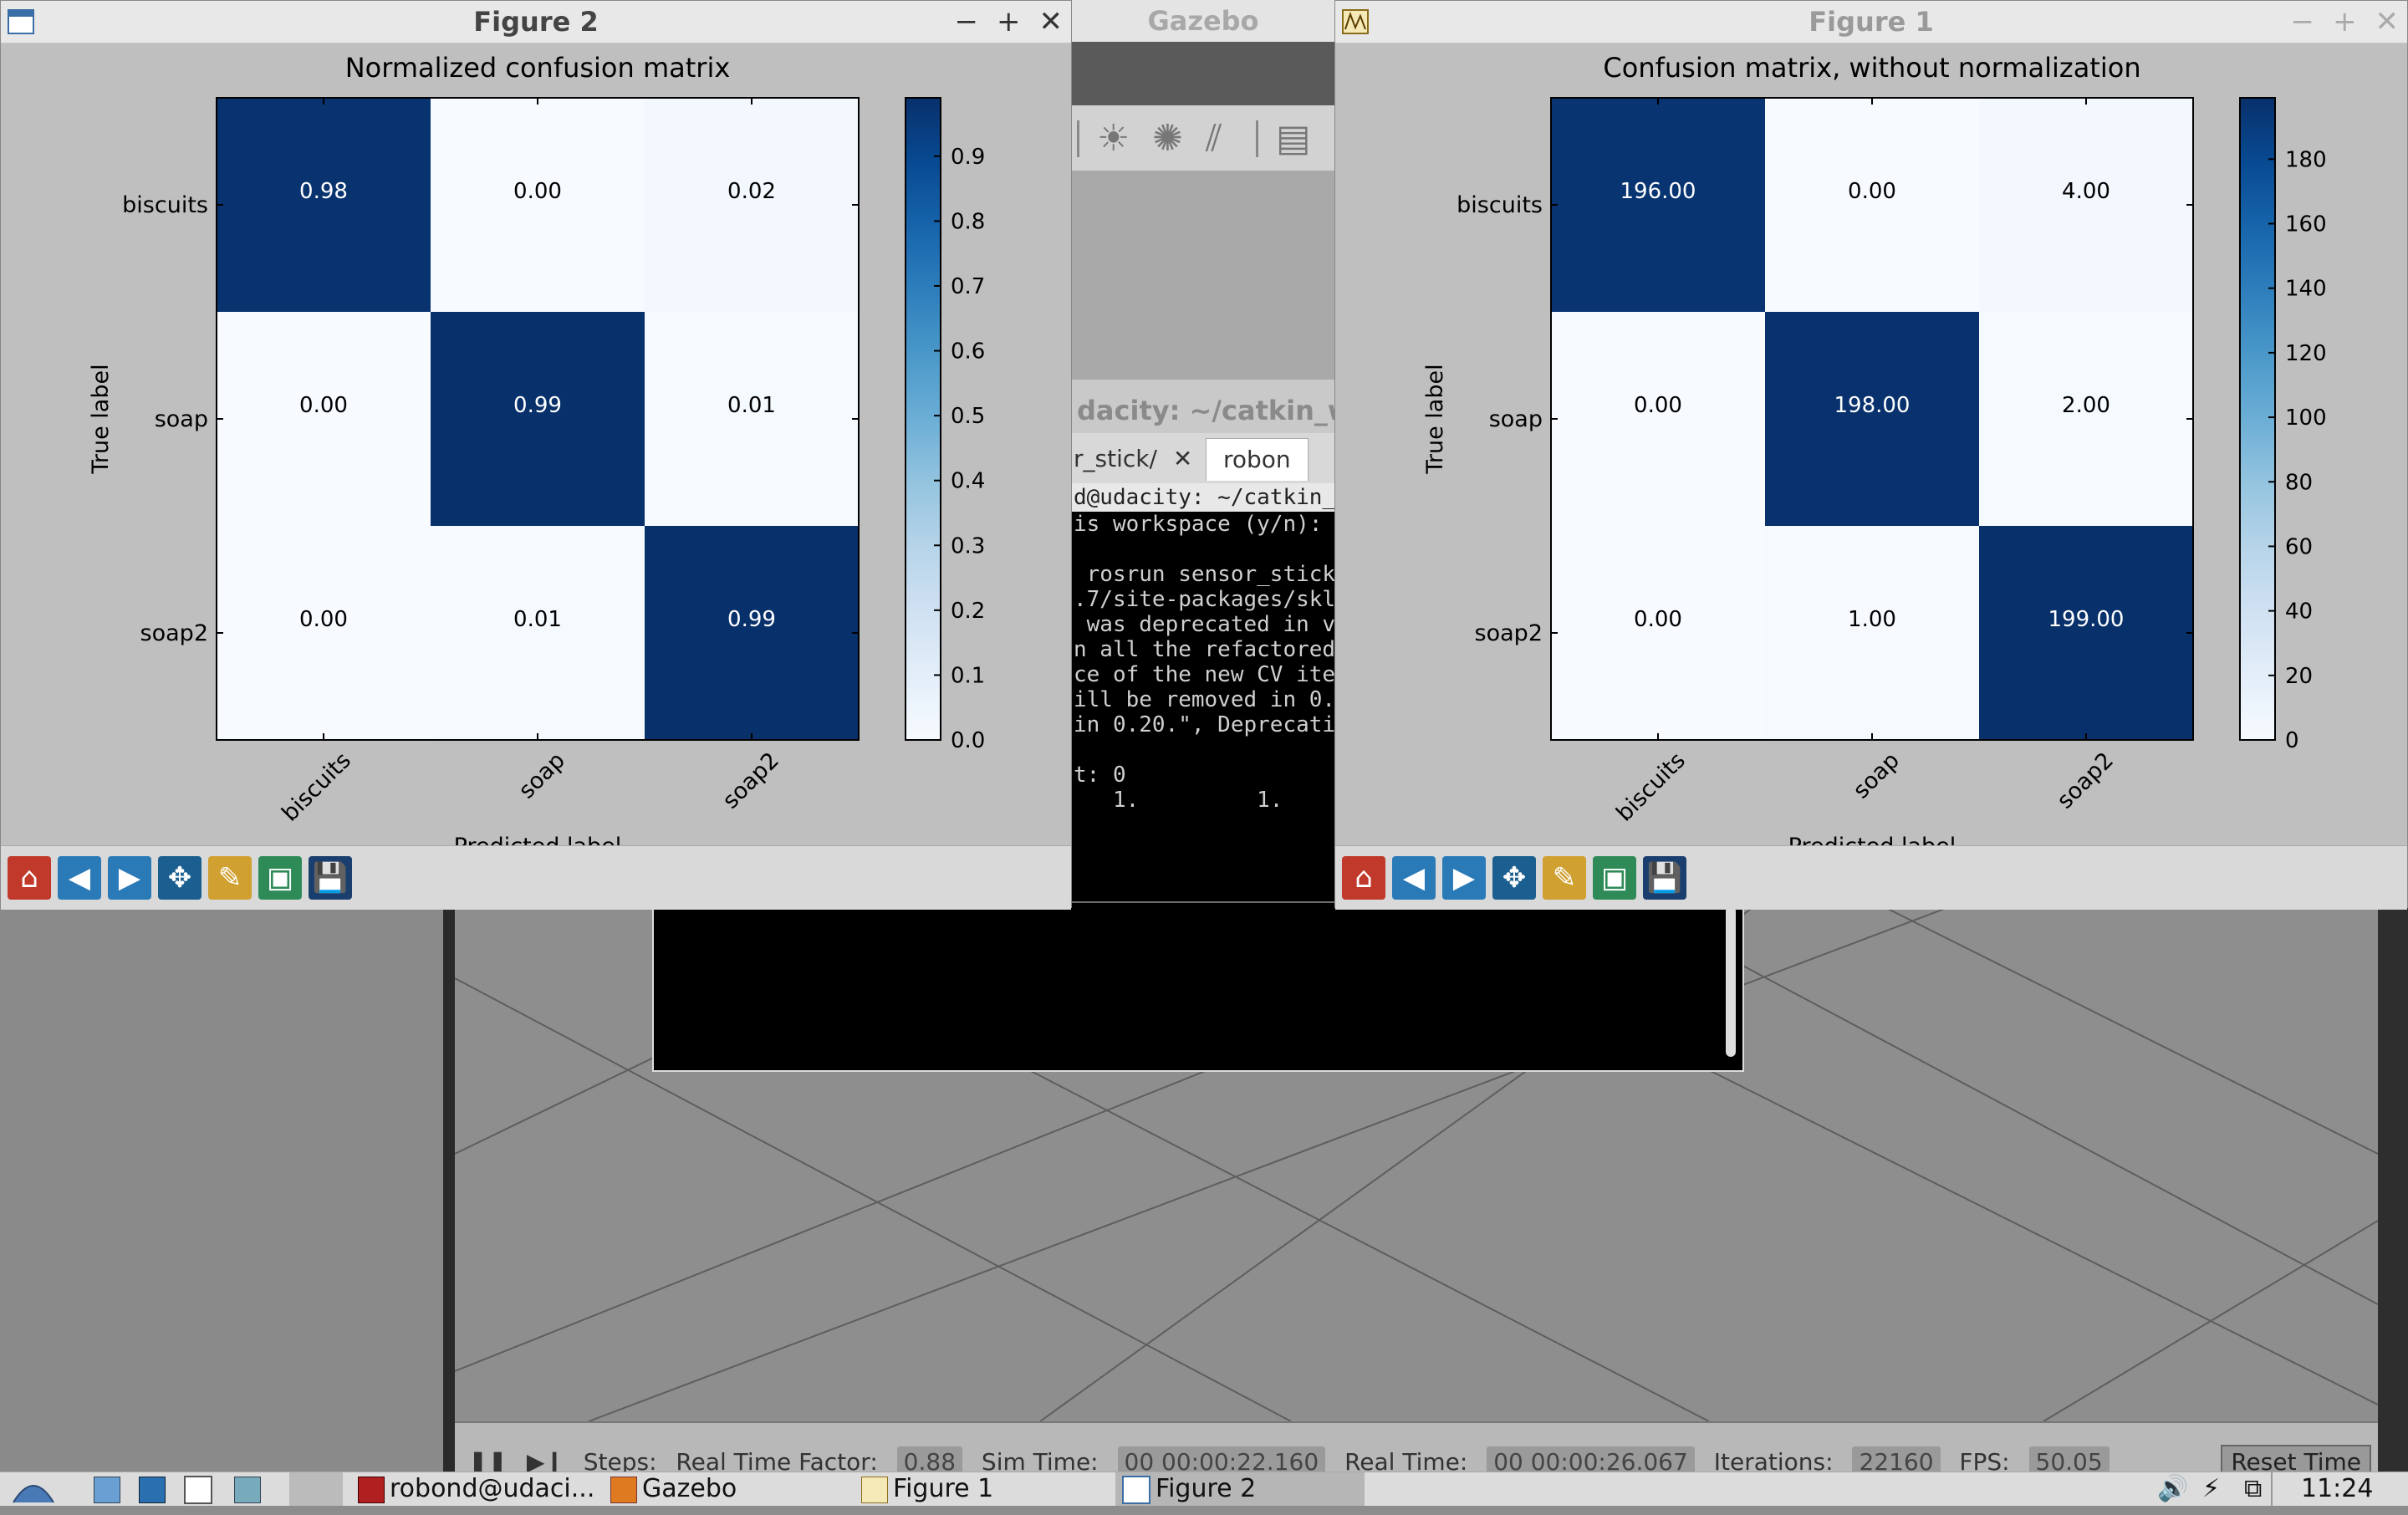 This screenshot has width=2408, height=1515. Describe the element at coordinates (2299, 482) in the screenshot. I see `colorbar-tick-label: 80` at that location.